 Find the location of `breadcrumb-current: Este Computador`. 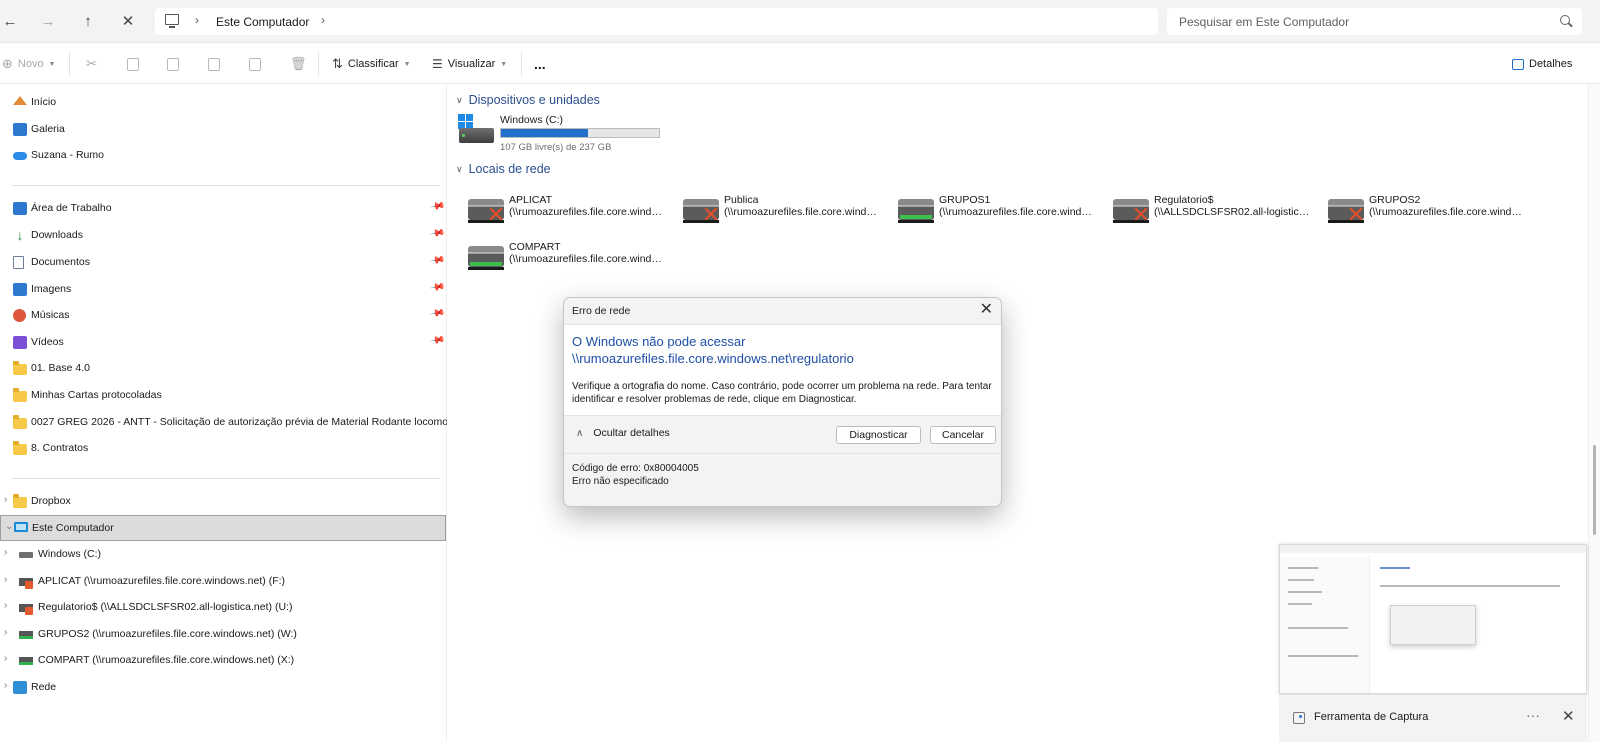

breadcrumb-current: Este Computador is located at coordinates (262, 22).